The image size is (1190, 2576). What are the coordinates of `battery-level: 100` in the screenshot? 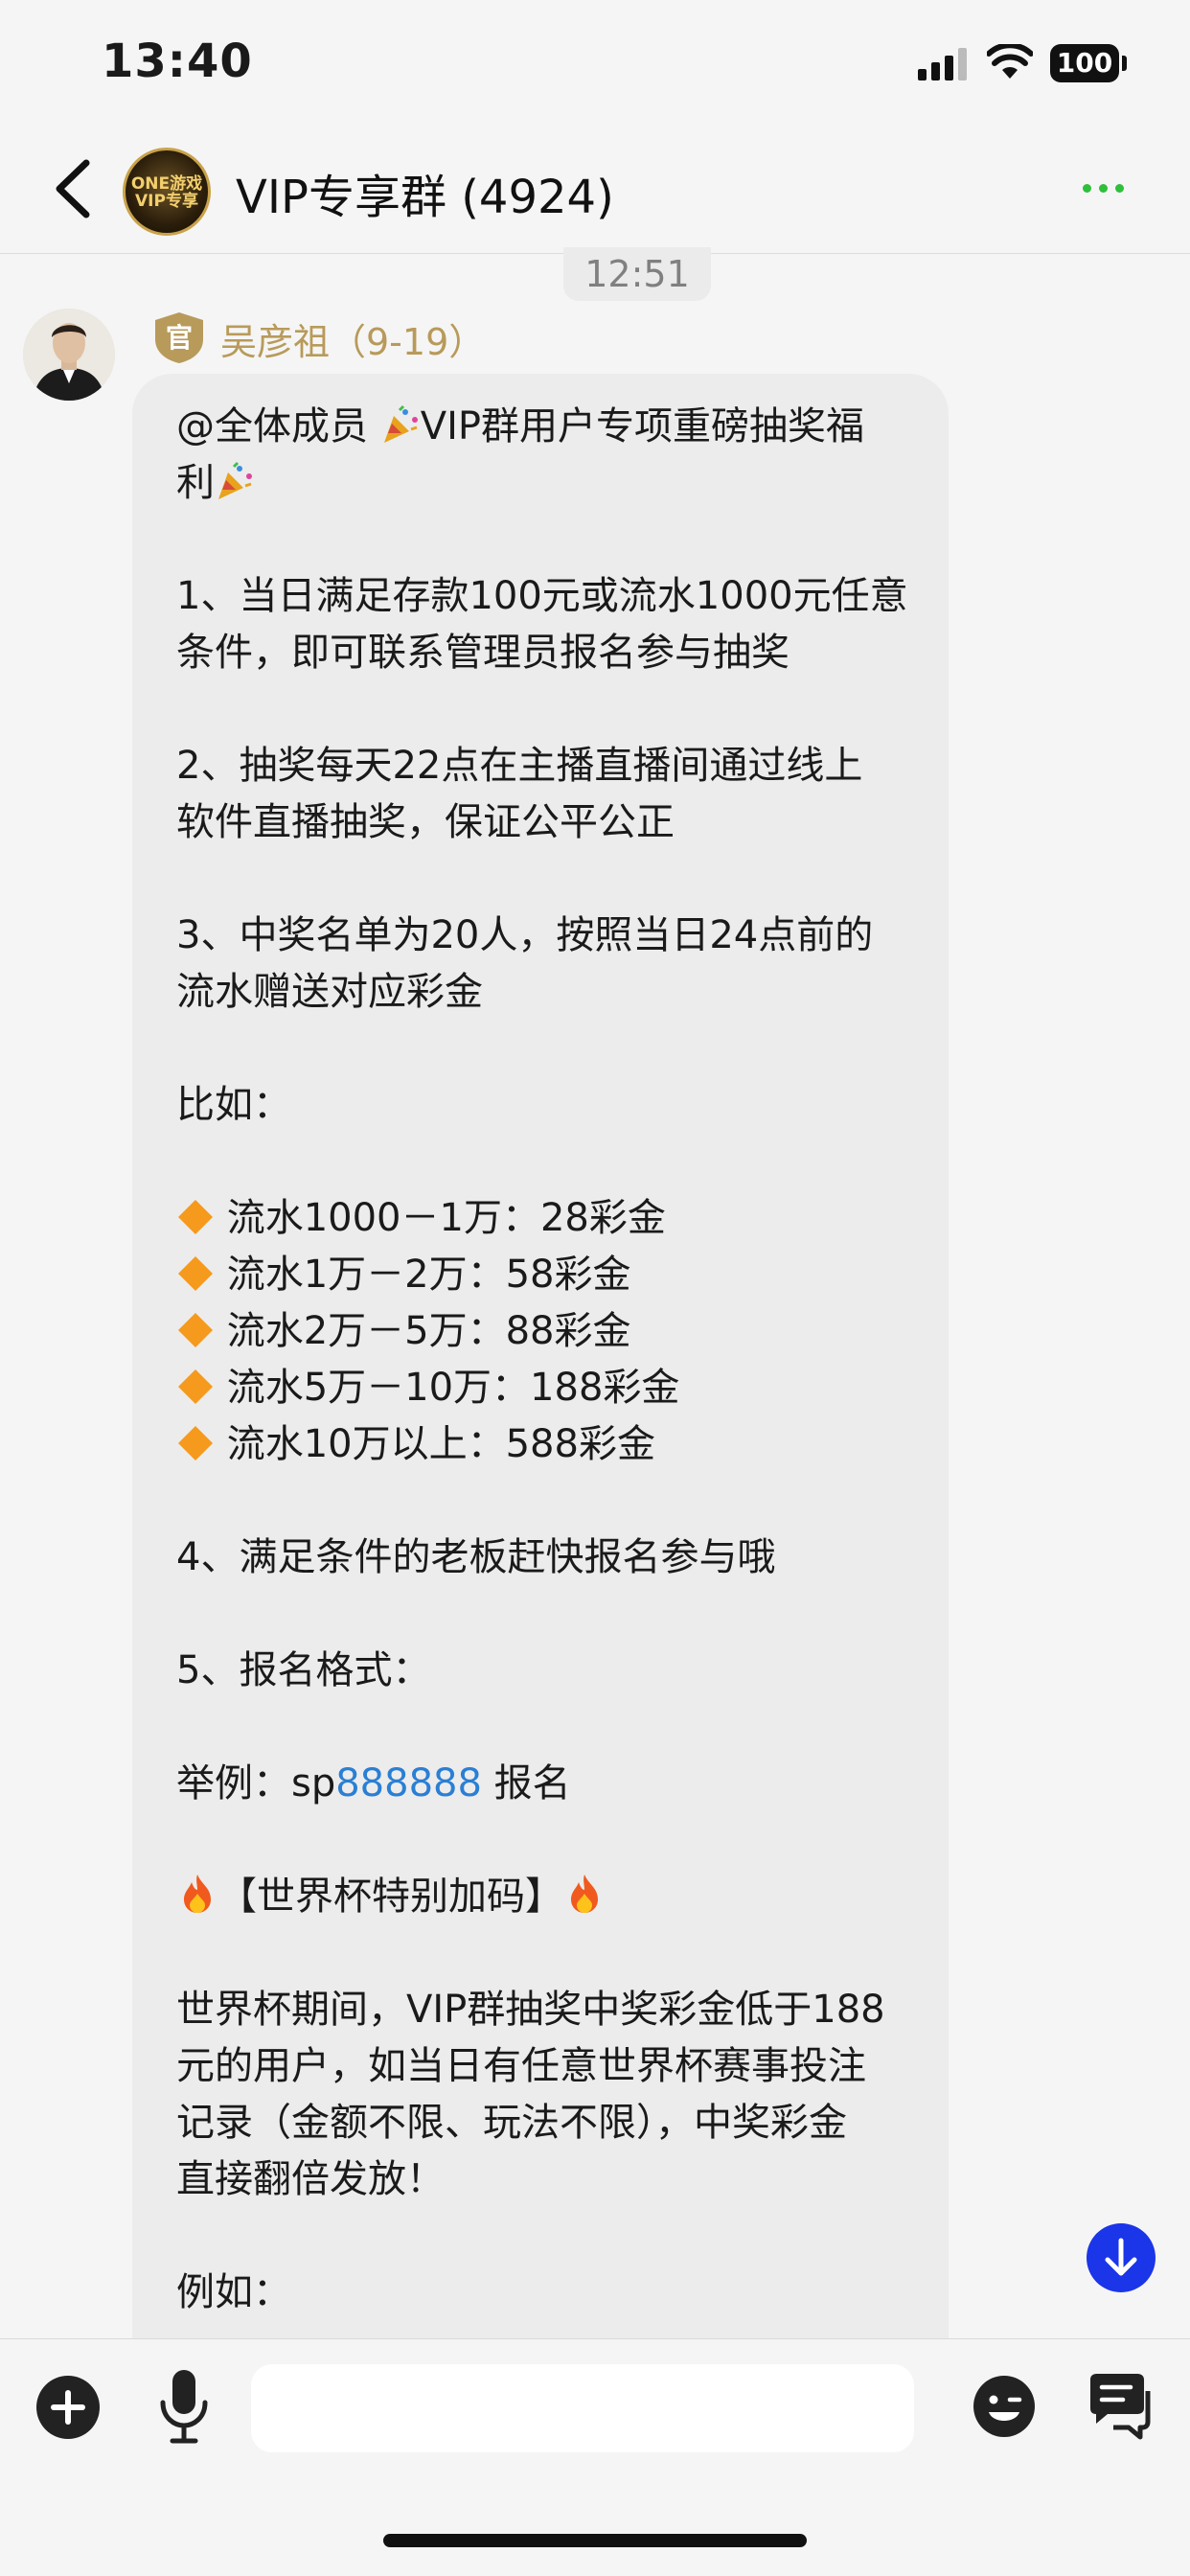 It's located at (1084, 63).